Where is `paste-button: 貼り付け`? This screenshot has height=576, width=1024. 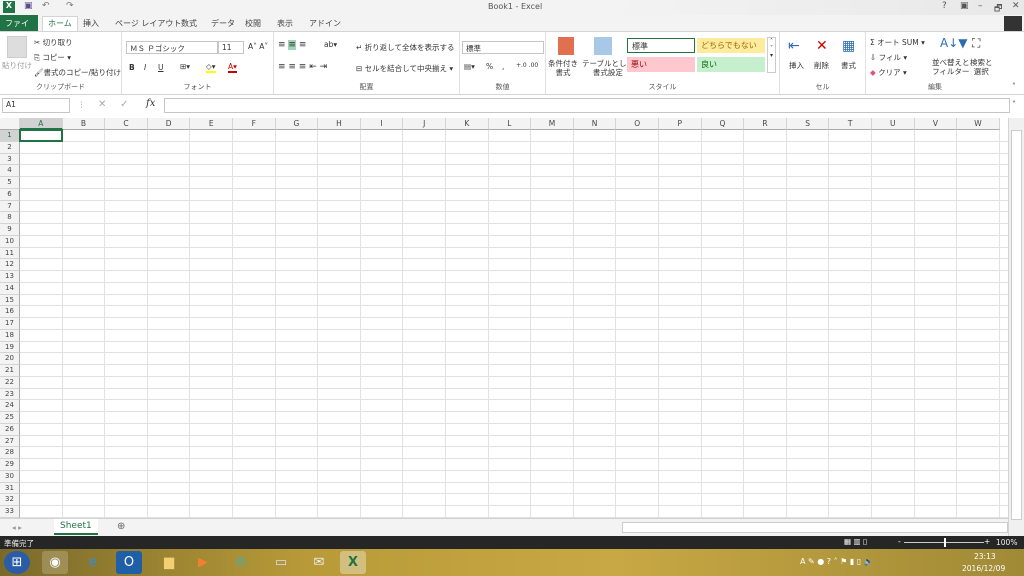
paste-button: 貼り付け is located at coordinates (17, 65).